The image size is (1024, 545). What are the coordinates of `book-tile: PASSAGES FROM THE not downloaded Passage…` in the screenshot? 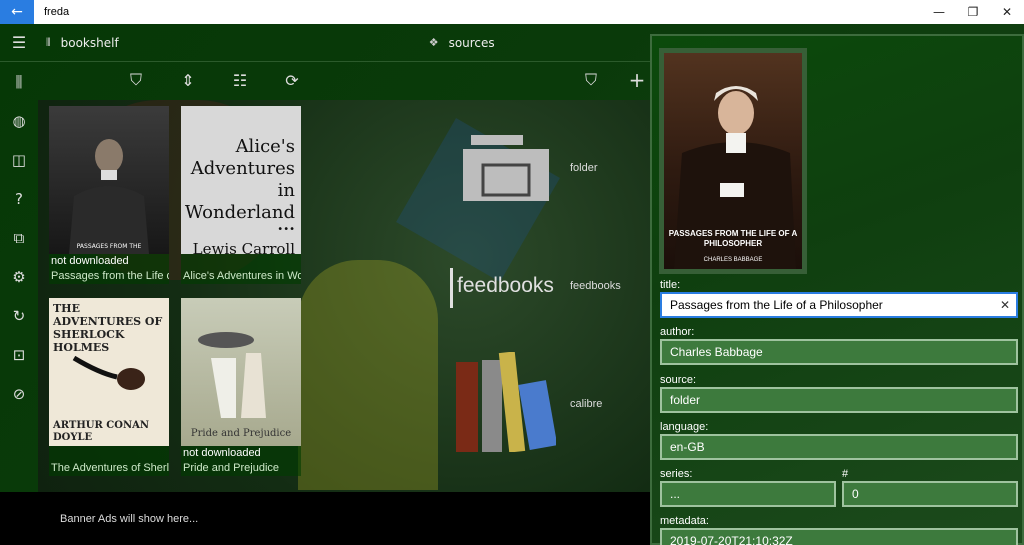 It's located at (109, 195).